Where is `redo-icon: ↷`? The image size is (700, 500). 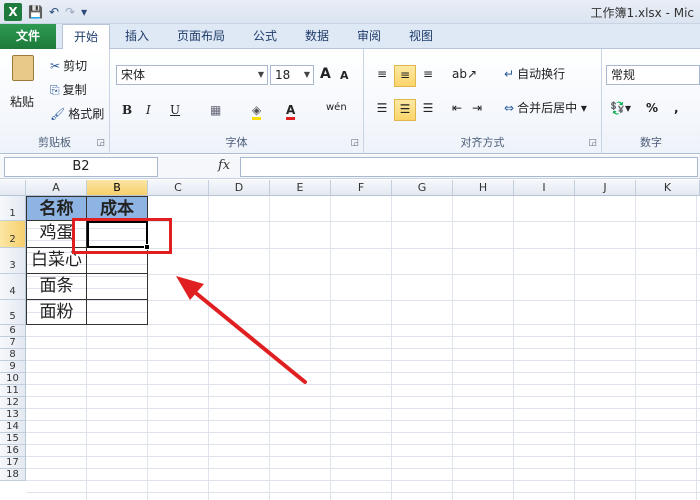 redo-icon: ↷ is located at coordinates (70, 12).